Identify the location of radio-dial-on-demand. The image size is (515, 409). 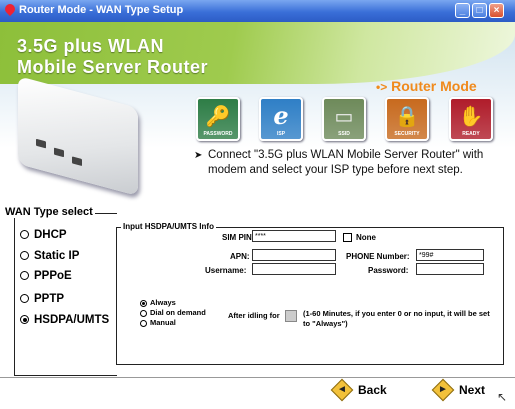
(143, 313).